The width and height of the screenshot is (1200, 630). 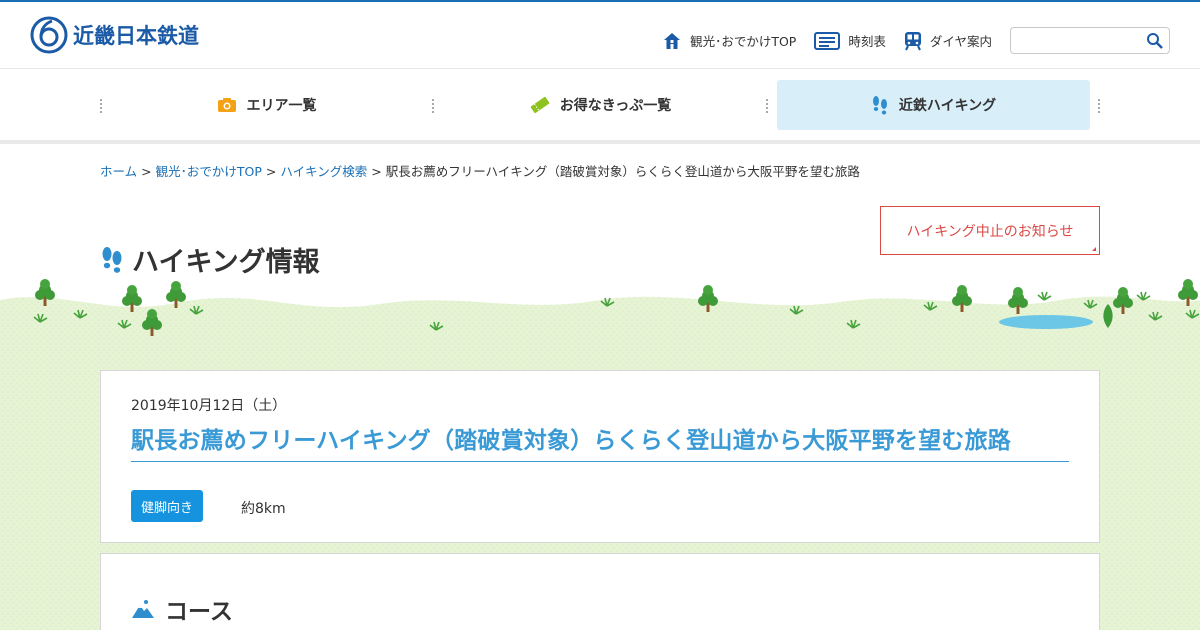 I want to click on house-icon, so click(x=672, y=40).